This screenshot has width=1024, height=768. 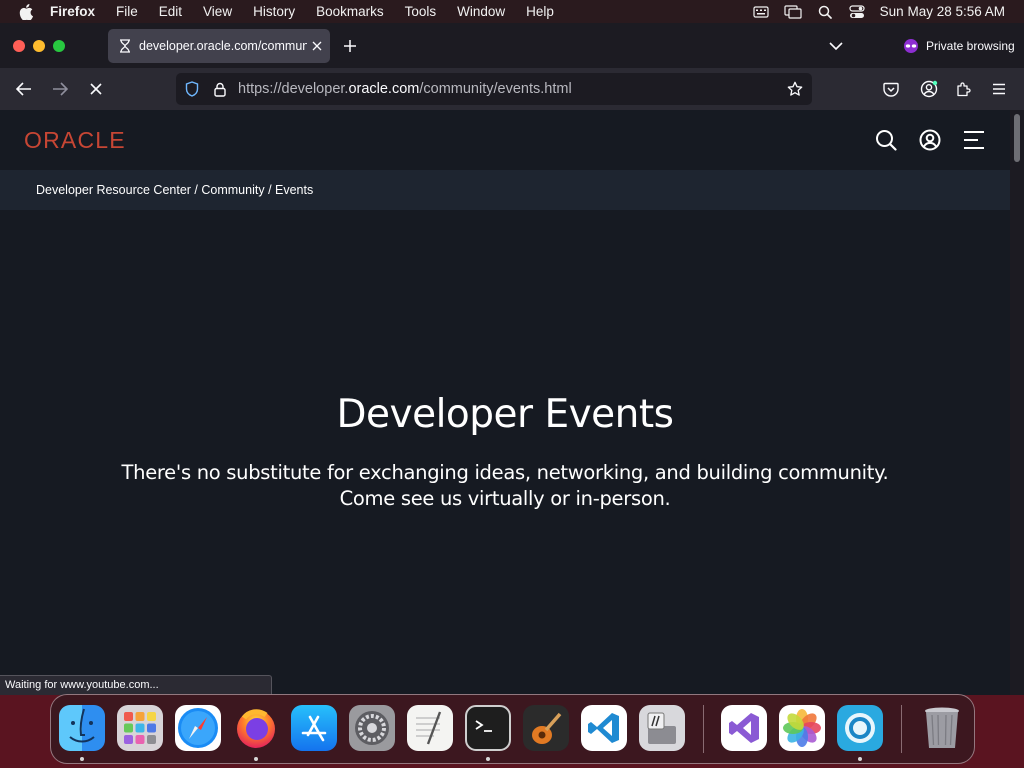 What do you see at coordinates (314, 728) in the screenshot?
I see `app-store-icon` at bounding box center [314, 728].